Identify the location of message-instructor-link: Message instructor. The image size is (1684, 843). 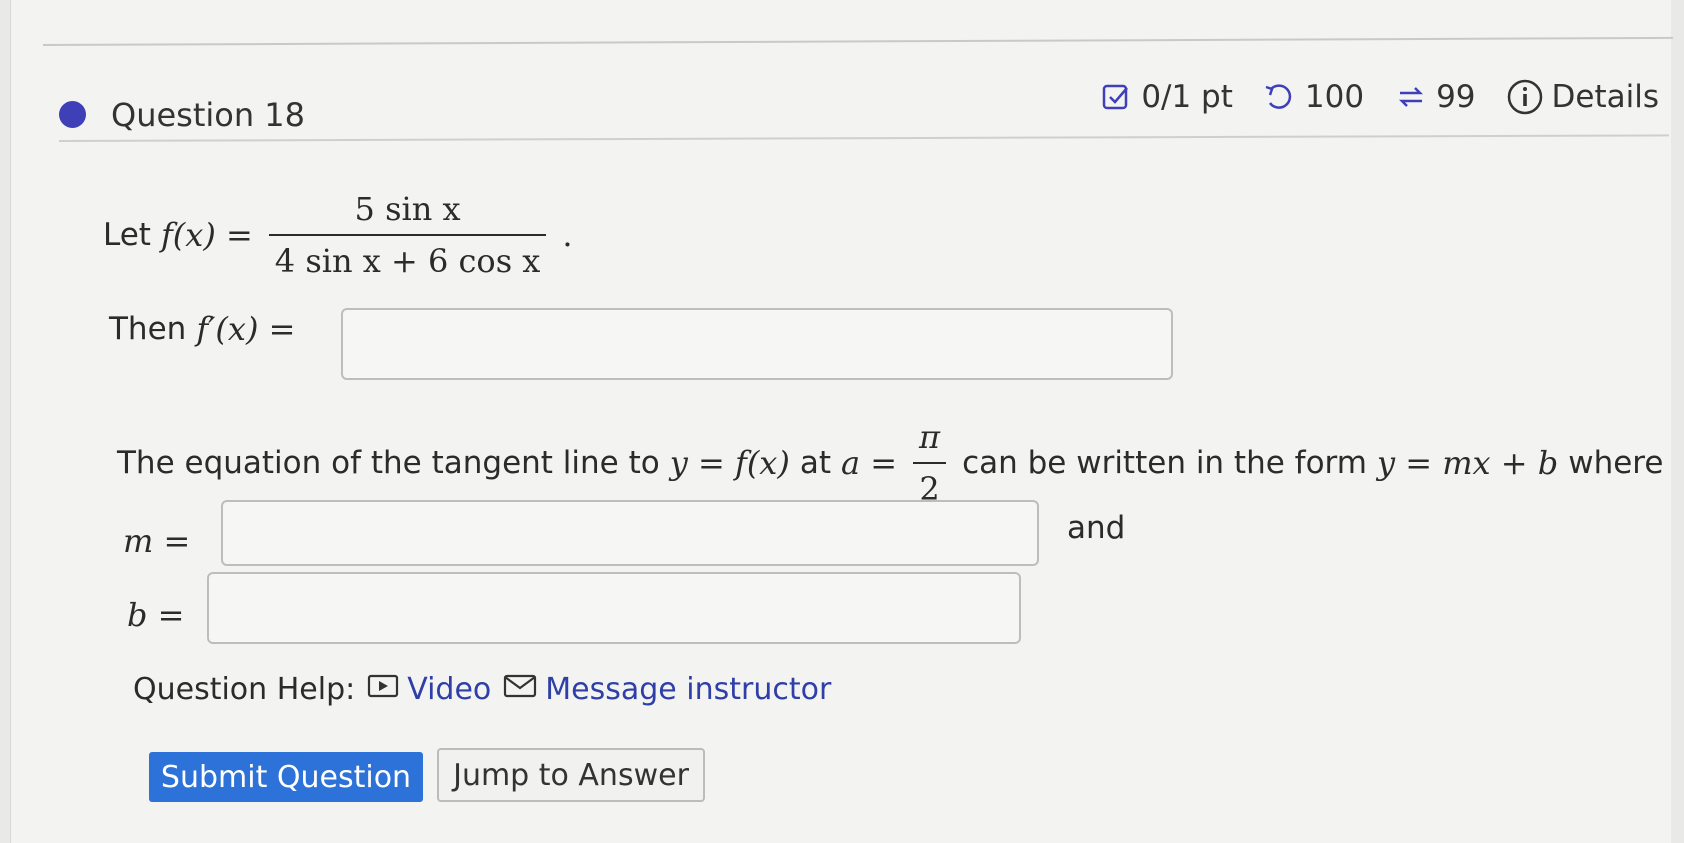
(667, 689).